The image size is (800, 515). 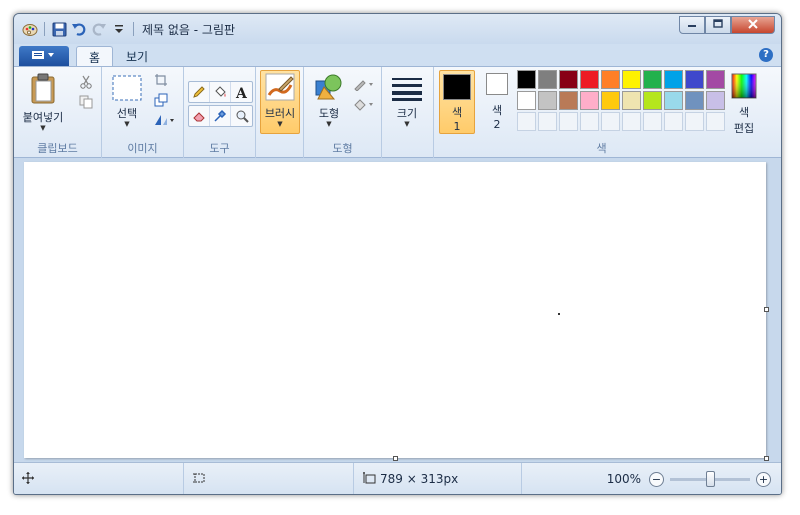 What do you see at coordinates (766, 55) in the screenshot?
I see `help-button: ?` at bounding box center [766, 55].